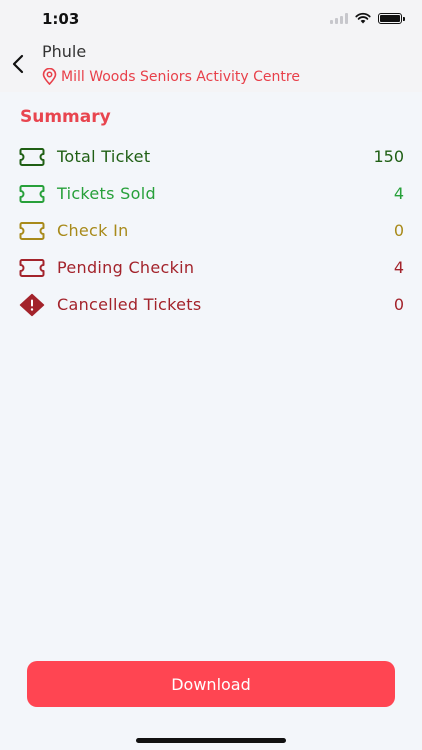 The image size is (422, 750). What do you see at coordinates (211, 193) in the screenshot?
I see `summary-row-tickets-sold: Tickets Sold 4` at bounding box center [211, 193].